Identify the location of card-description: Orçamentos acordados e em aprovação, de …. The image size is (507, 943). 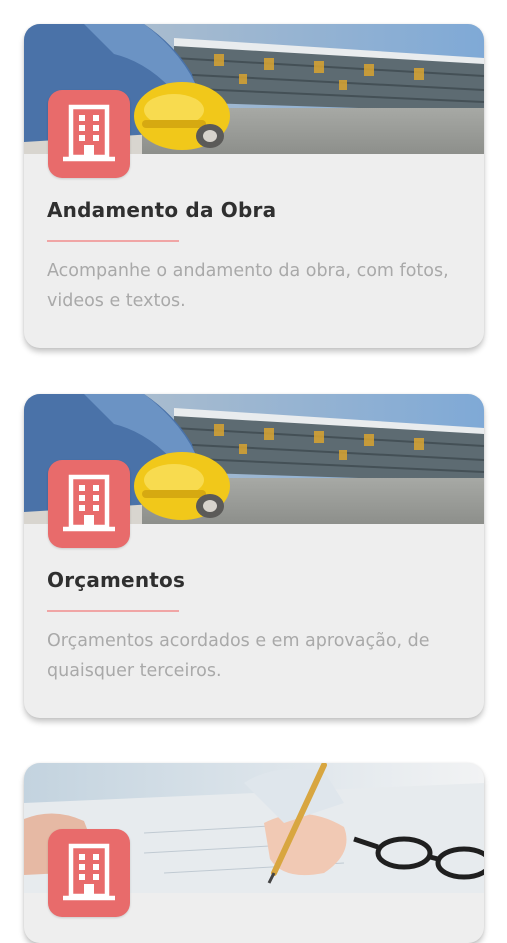
(238, 656).